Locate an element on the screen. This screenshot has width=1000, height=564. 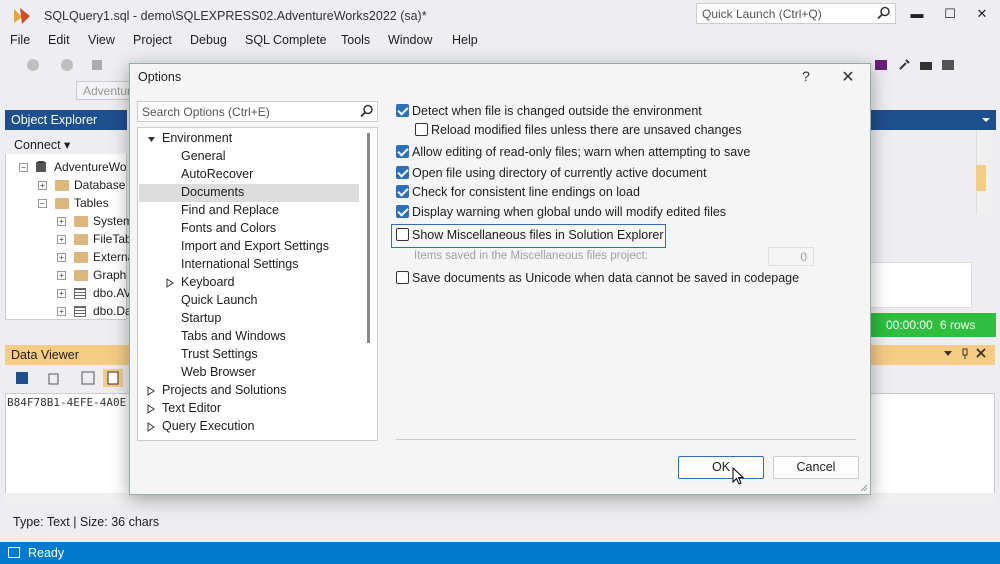
new-project-icon is located at coordinates (97, 65).